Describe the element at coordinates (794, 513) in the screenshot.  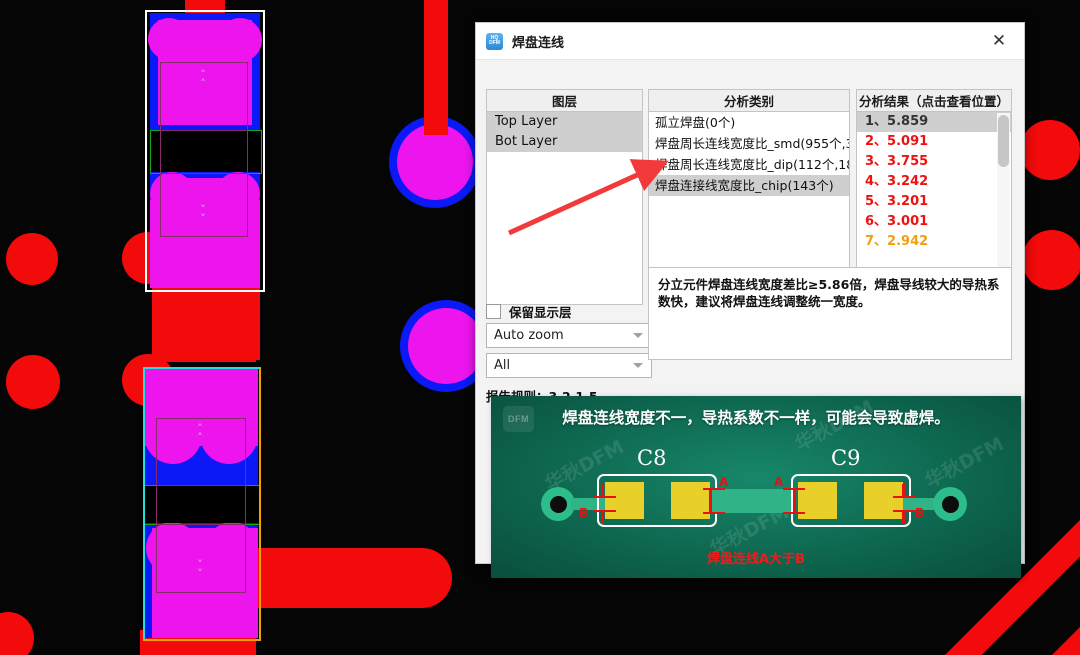
I see `dim-line-a-right-bot` at that location.